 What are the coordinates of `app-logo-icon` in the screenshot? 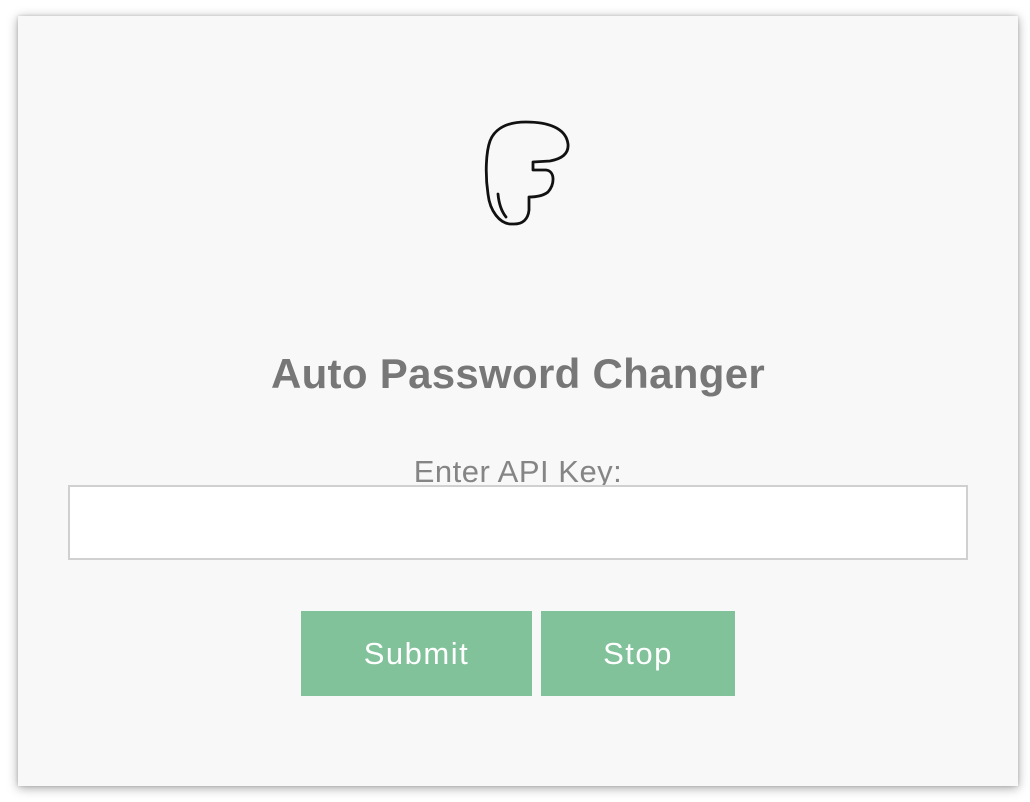 It's located at (527, 173).